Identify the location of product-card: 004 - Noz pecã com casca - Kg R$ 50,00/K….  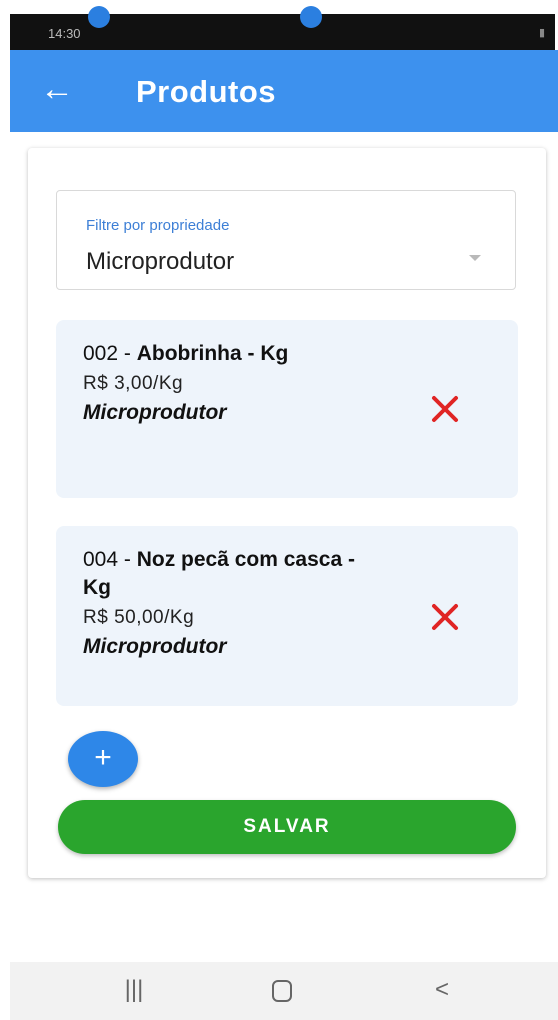
(287, 616).